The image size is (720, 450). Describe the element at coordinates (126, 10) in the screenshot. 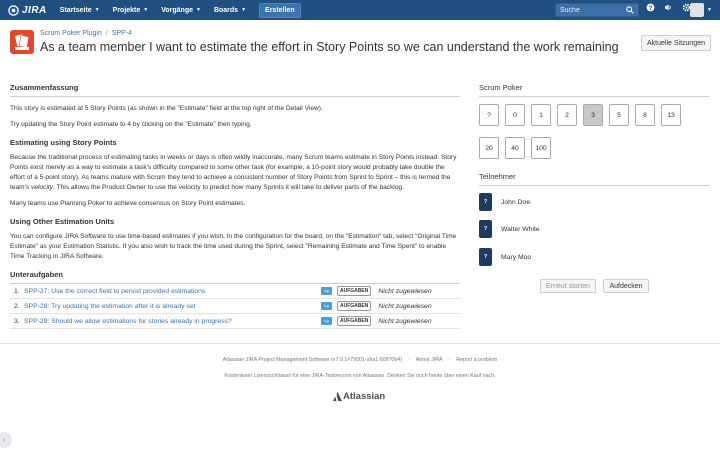

I see `nav-projekte-label: Projekte` at that location.